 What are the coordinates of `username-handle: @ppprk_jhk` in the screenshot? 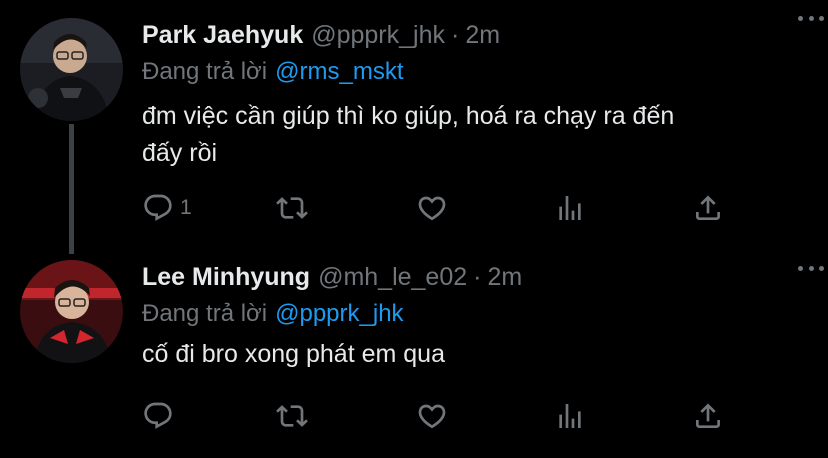 It's located at (378, 35).